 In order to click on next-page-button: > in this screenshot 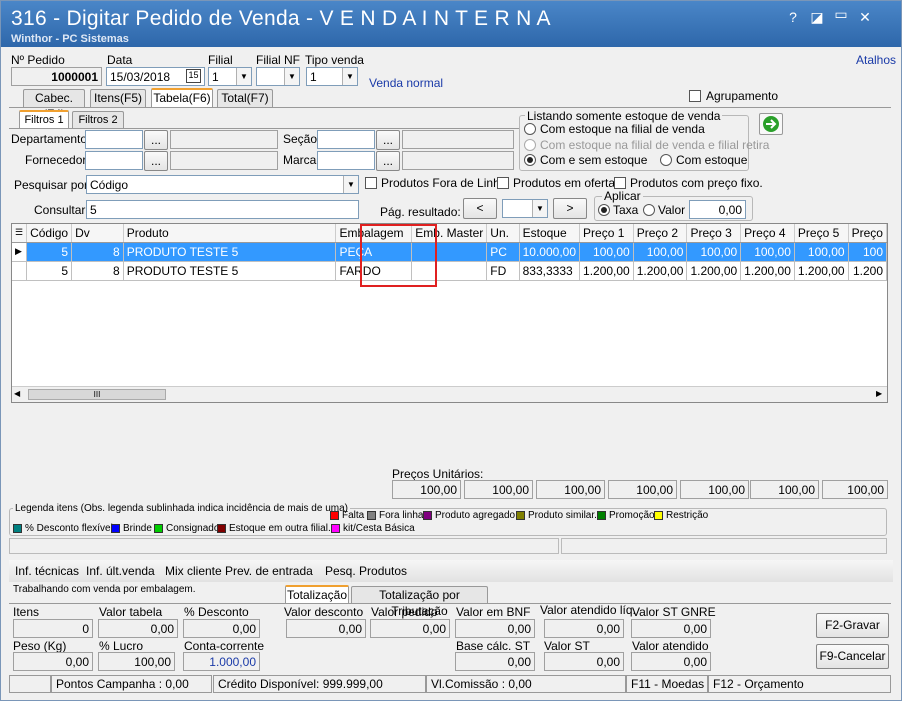, I will do `click(570, 208)`.